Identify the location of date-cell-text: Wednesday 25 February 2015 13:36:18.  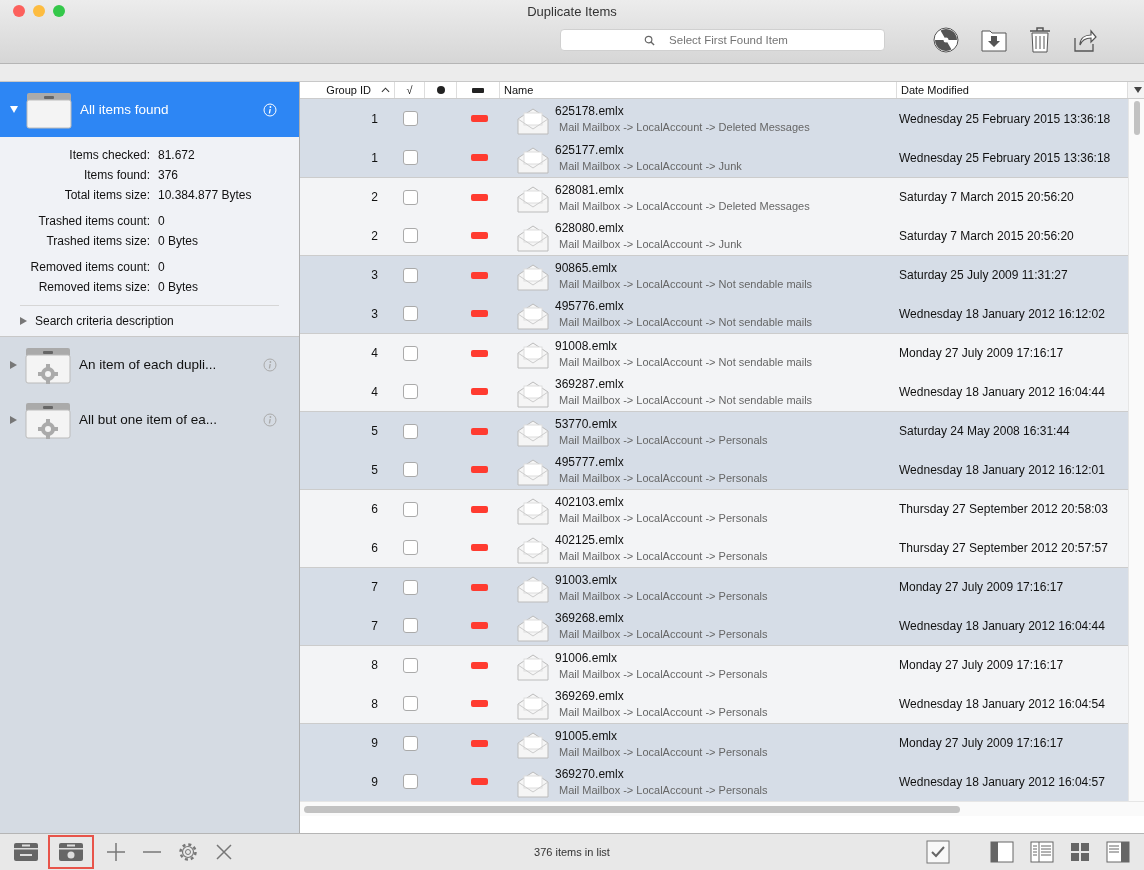
(1005, 119).